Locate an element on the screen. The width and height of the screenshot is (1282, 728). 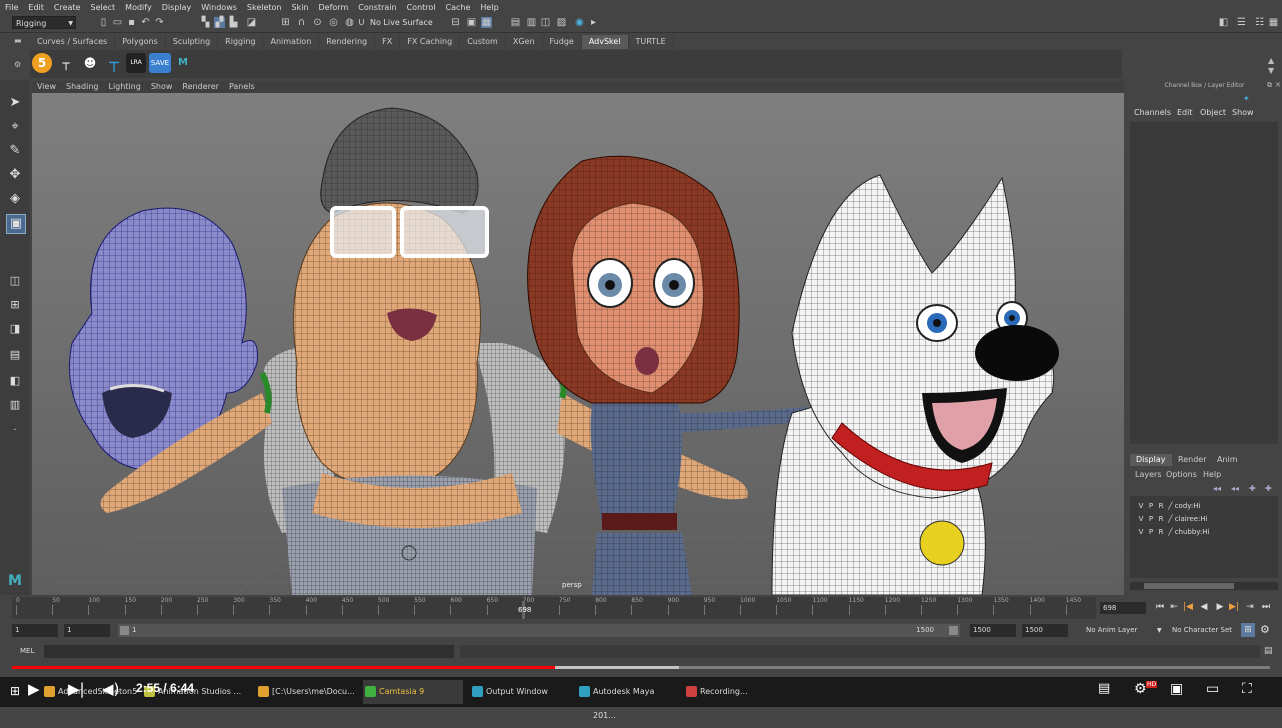
layer-menu-options: Options is located at coordinates (1181, 474).